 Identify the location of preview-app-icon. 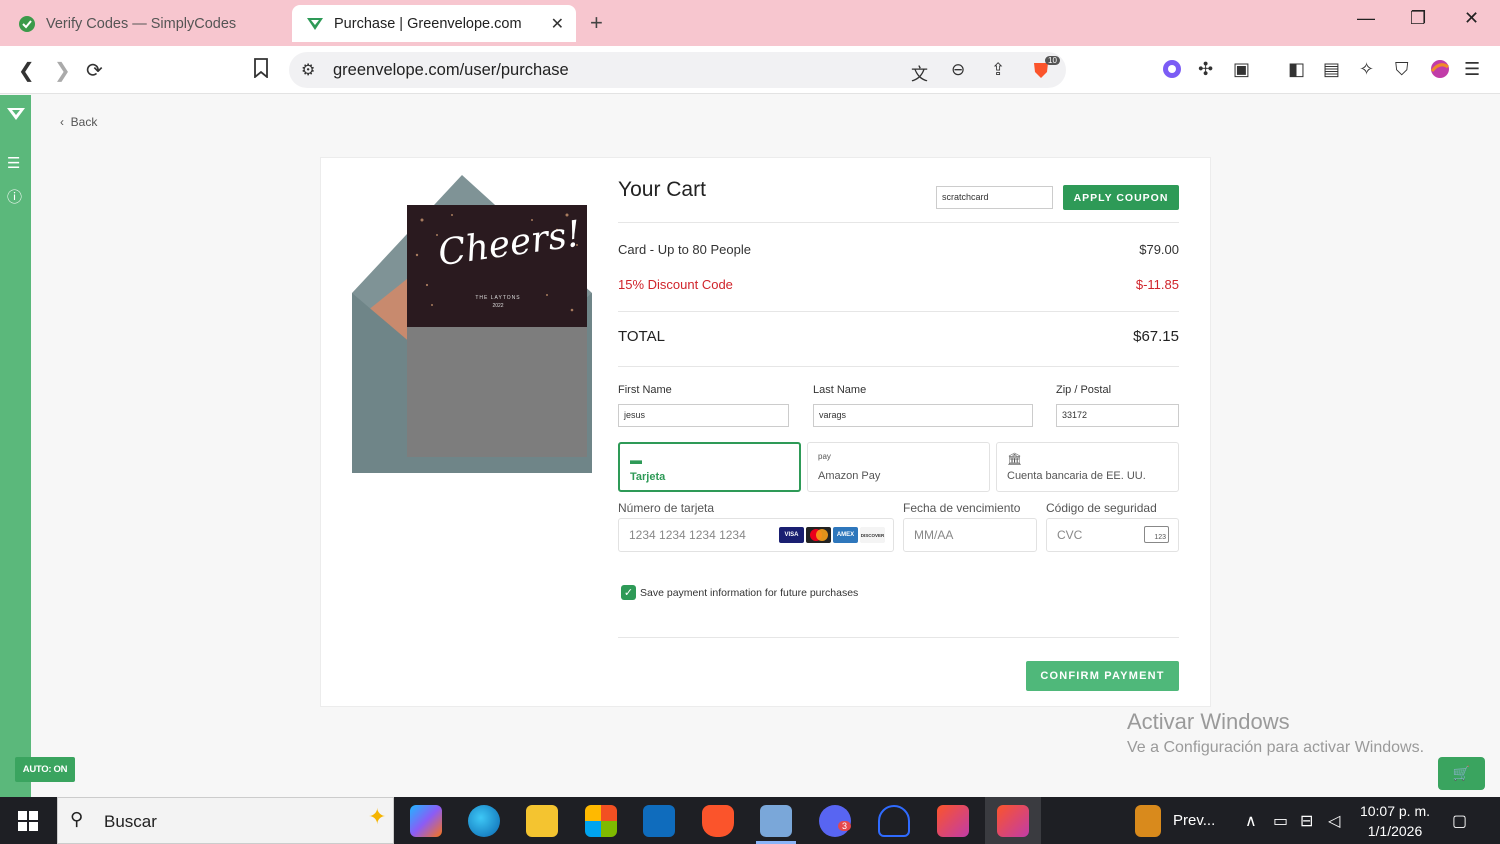
(1148, 821).